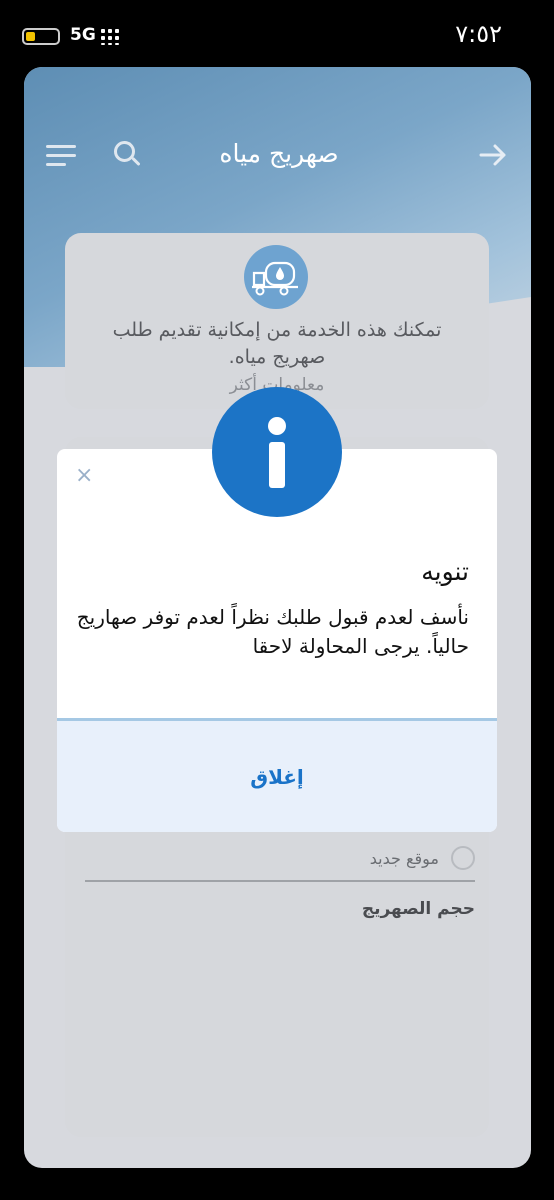 This screenshot has height=1200, width=554. Describe the element at coordinates (277, 31) in the screenshot. I see `status-bar: 5G ٧:٥٢` at that location.